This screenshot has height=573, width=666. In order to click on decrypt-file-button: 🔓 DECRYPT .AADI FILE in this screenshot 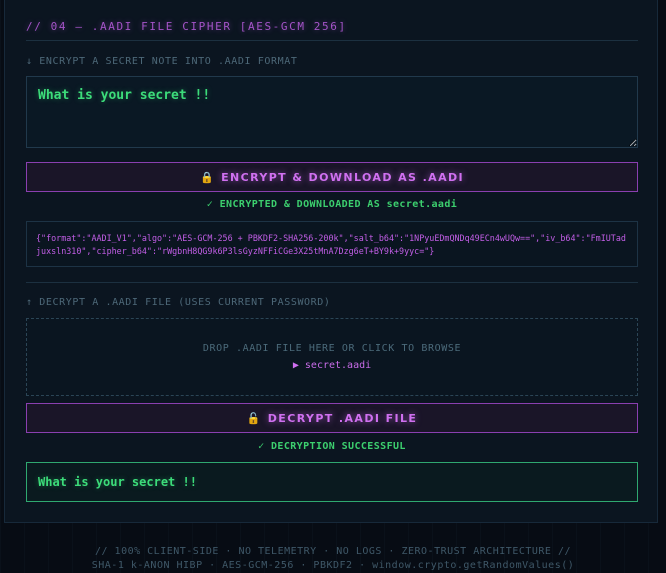, I will do `click(332, 418)`.